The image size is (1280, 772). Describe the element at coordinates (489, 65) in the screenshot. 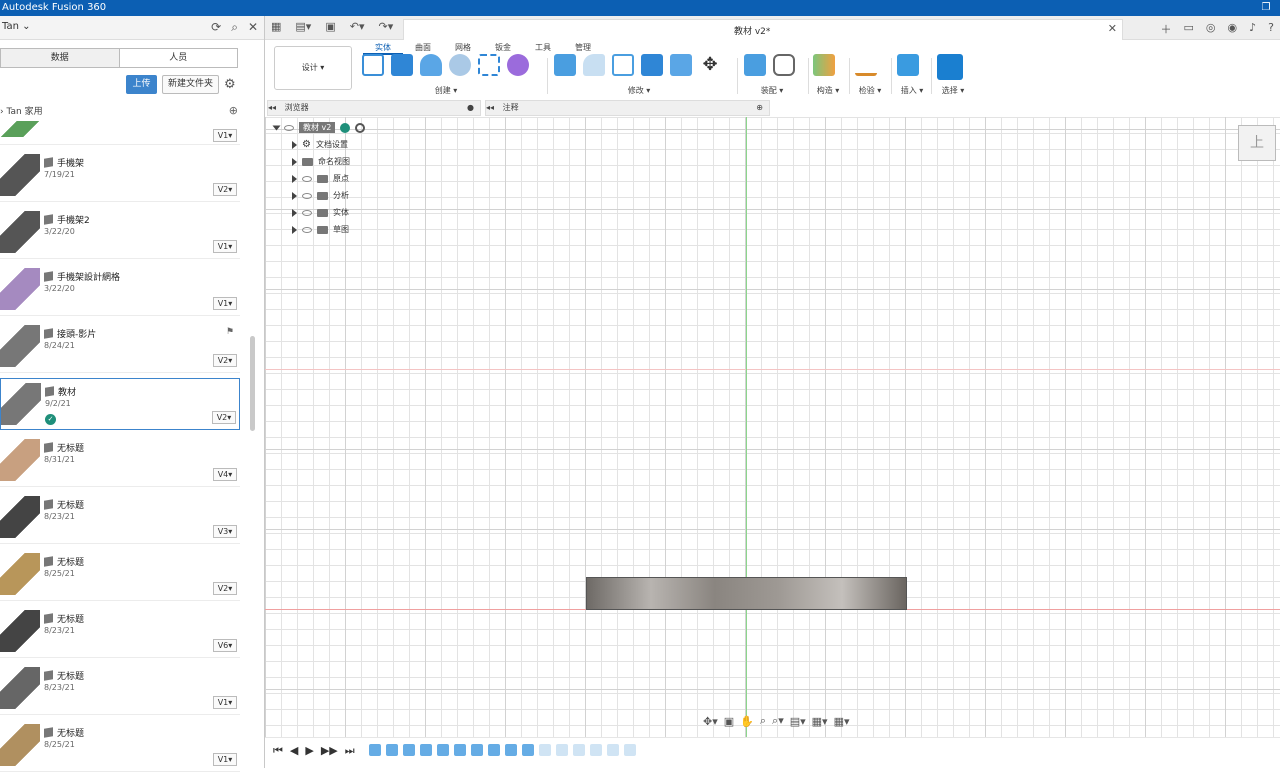

I see `pattern-icon` at that location.